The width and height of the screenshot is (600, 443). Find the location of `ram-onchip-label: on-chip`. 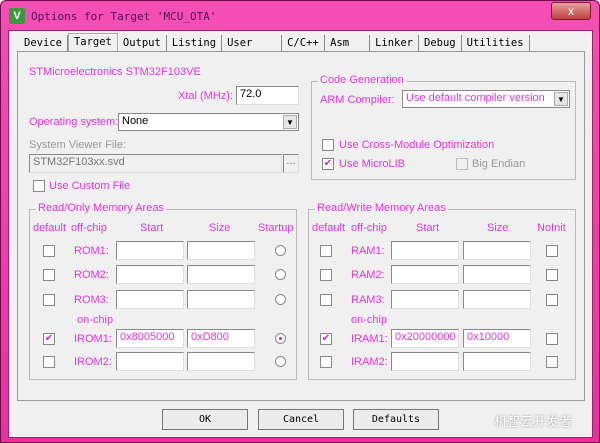

ram-onchip-label: on-chip is located at coordinates (369, 320).